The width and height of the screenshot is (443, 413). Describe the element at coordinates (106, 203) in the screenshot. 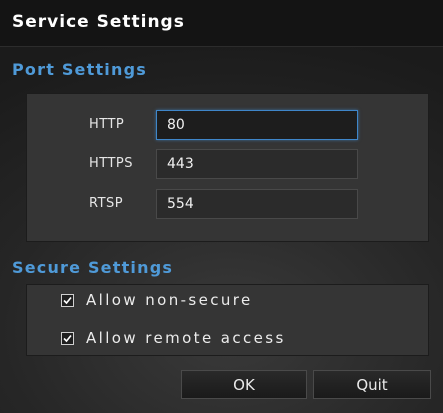

I see `rtsp-label: RTSP` at that location.